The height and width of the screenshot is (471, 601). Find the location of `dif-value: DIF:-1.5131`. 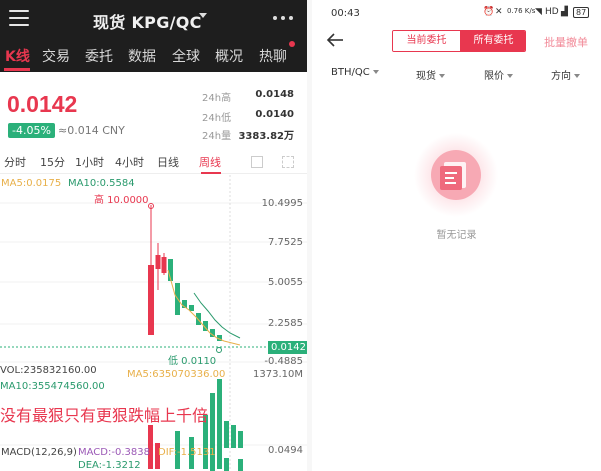

dif-value: DIF:-1.5131 is located at coordinates (187, 452).